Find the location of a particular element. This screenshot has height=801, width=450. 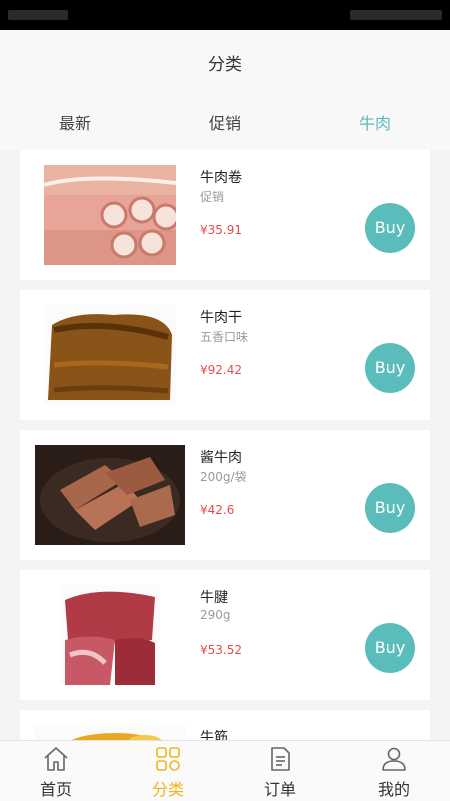

product-desc: 200g/袋 is located at coordinates (223, 477).